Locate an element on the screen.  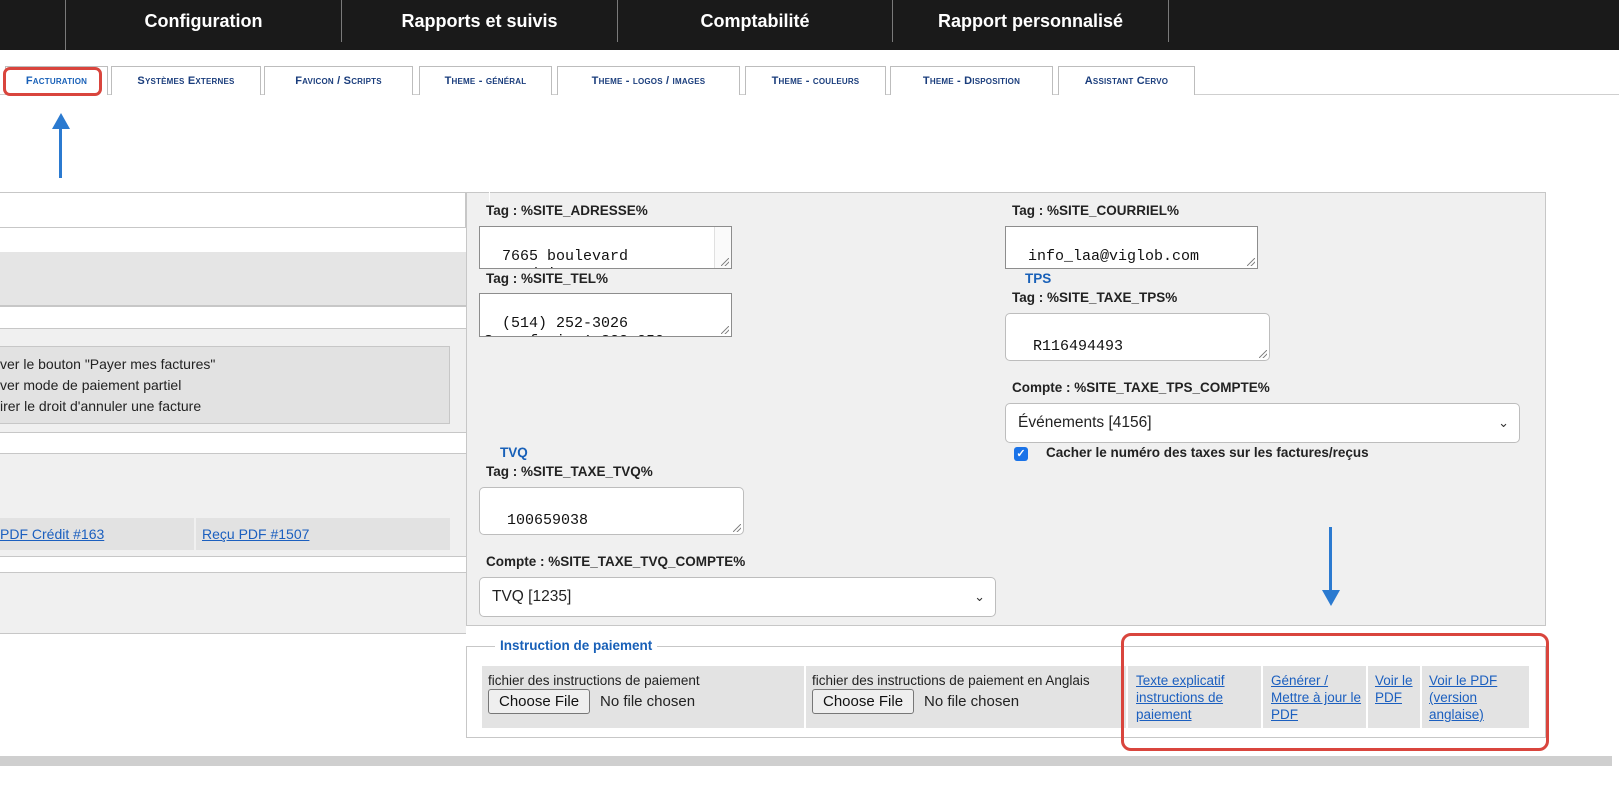
up-arrow-icon is located at coordinates (61, 121).